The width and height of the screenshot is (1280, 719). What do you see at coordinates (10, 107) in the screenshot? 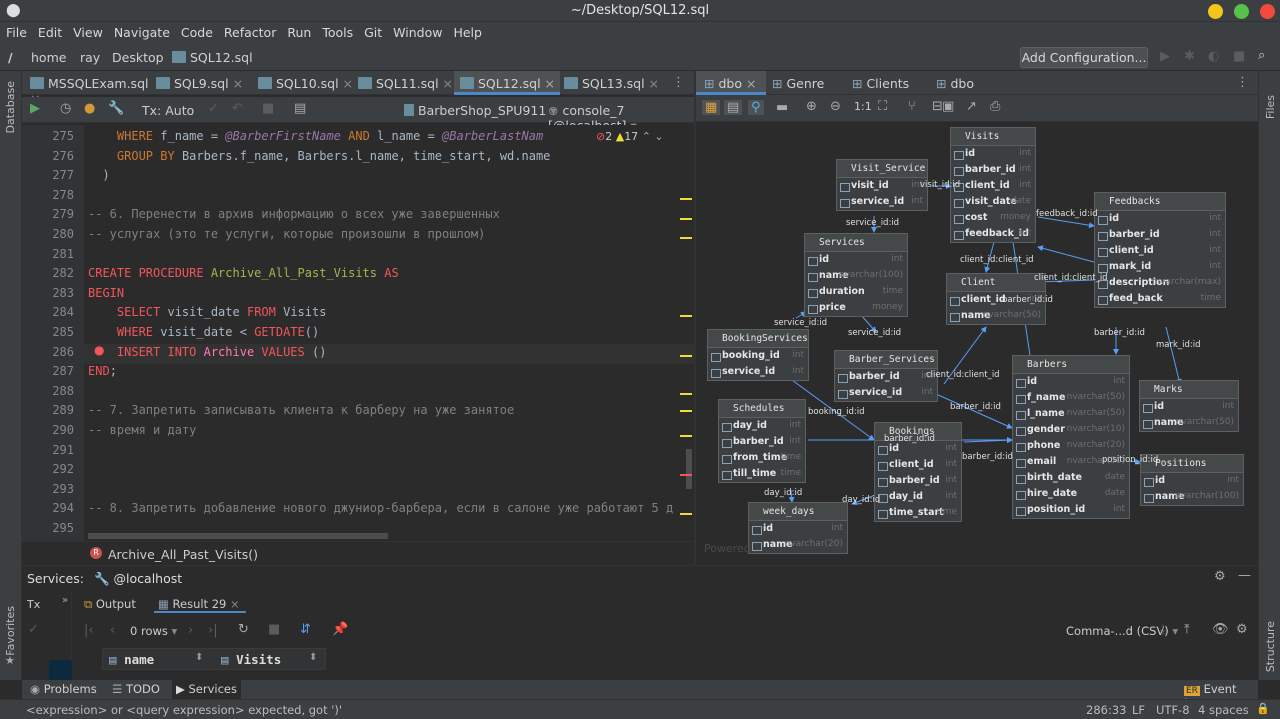
I see `database-tool-tab: Database` at bounding box center [10, 107].